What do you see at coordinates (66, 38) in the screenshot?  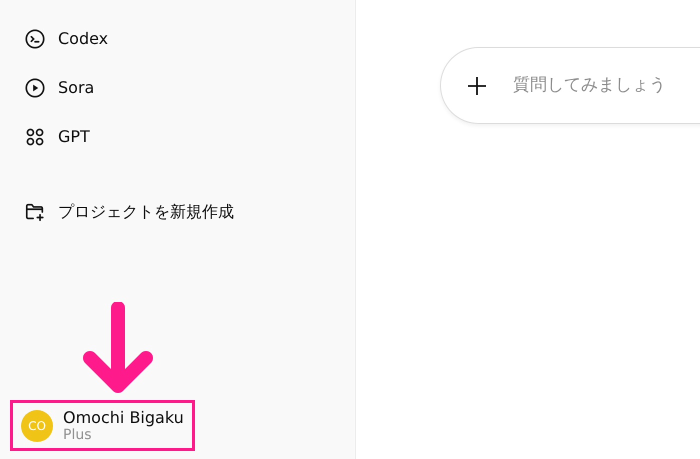 I see `sidebar-item: Codex` at bounding box center [66, 38].